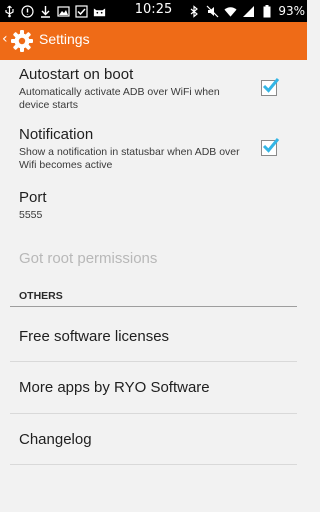 Image resolution: width=320 pixels, height=512 pixels. Describe the element at coordinates (212, 11) in the screenshot. I see `mute-icon` at that location.